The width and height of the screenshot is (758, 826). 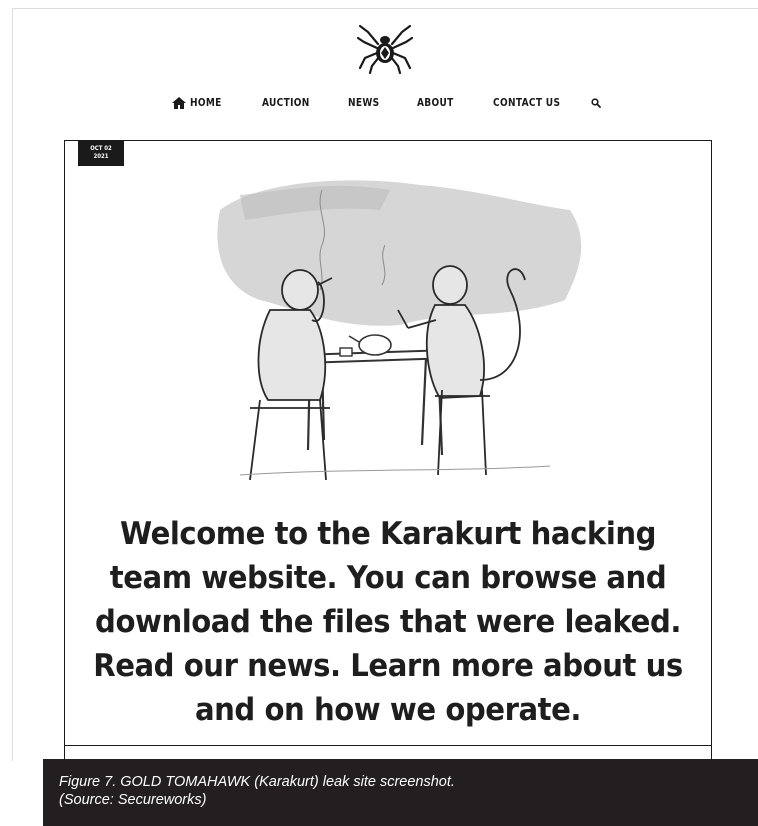 I want to click on nav-item-contact-us: CONTACT US, so click(x=526, y=102).